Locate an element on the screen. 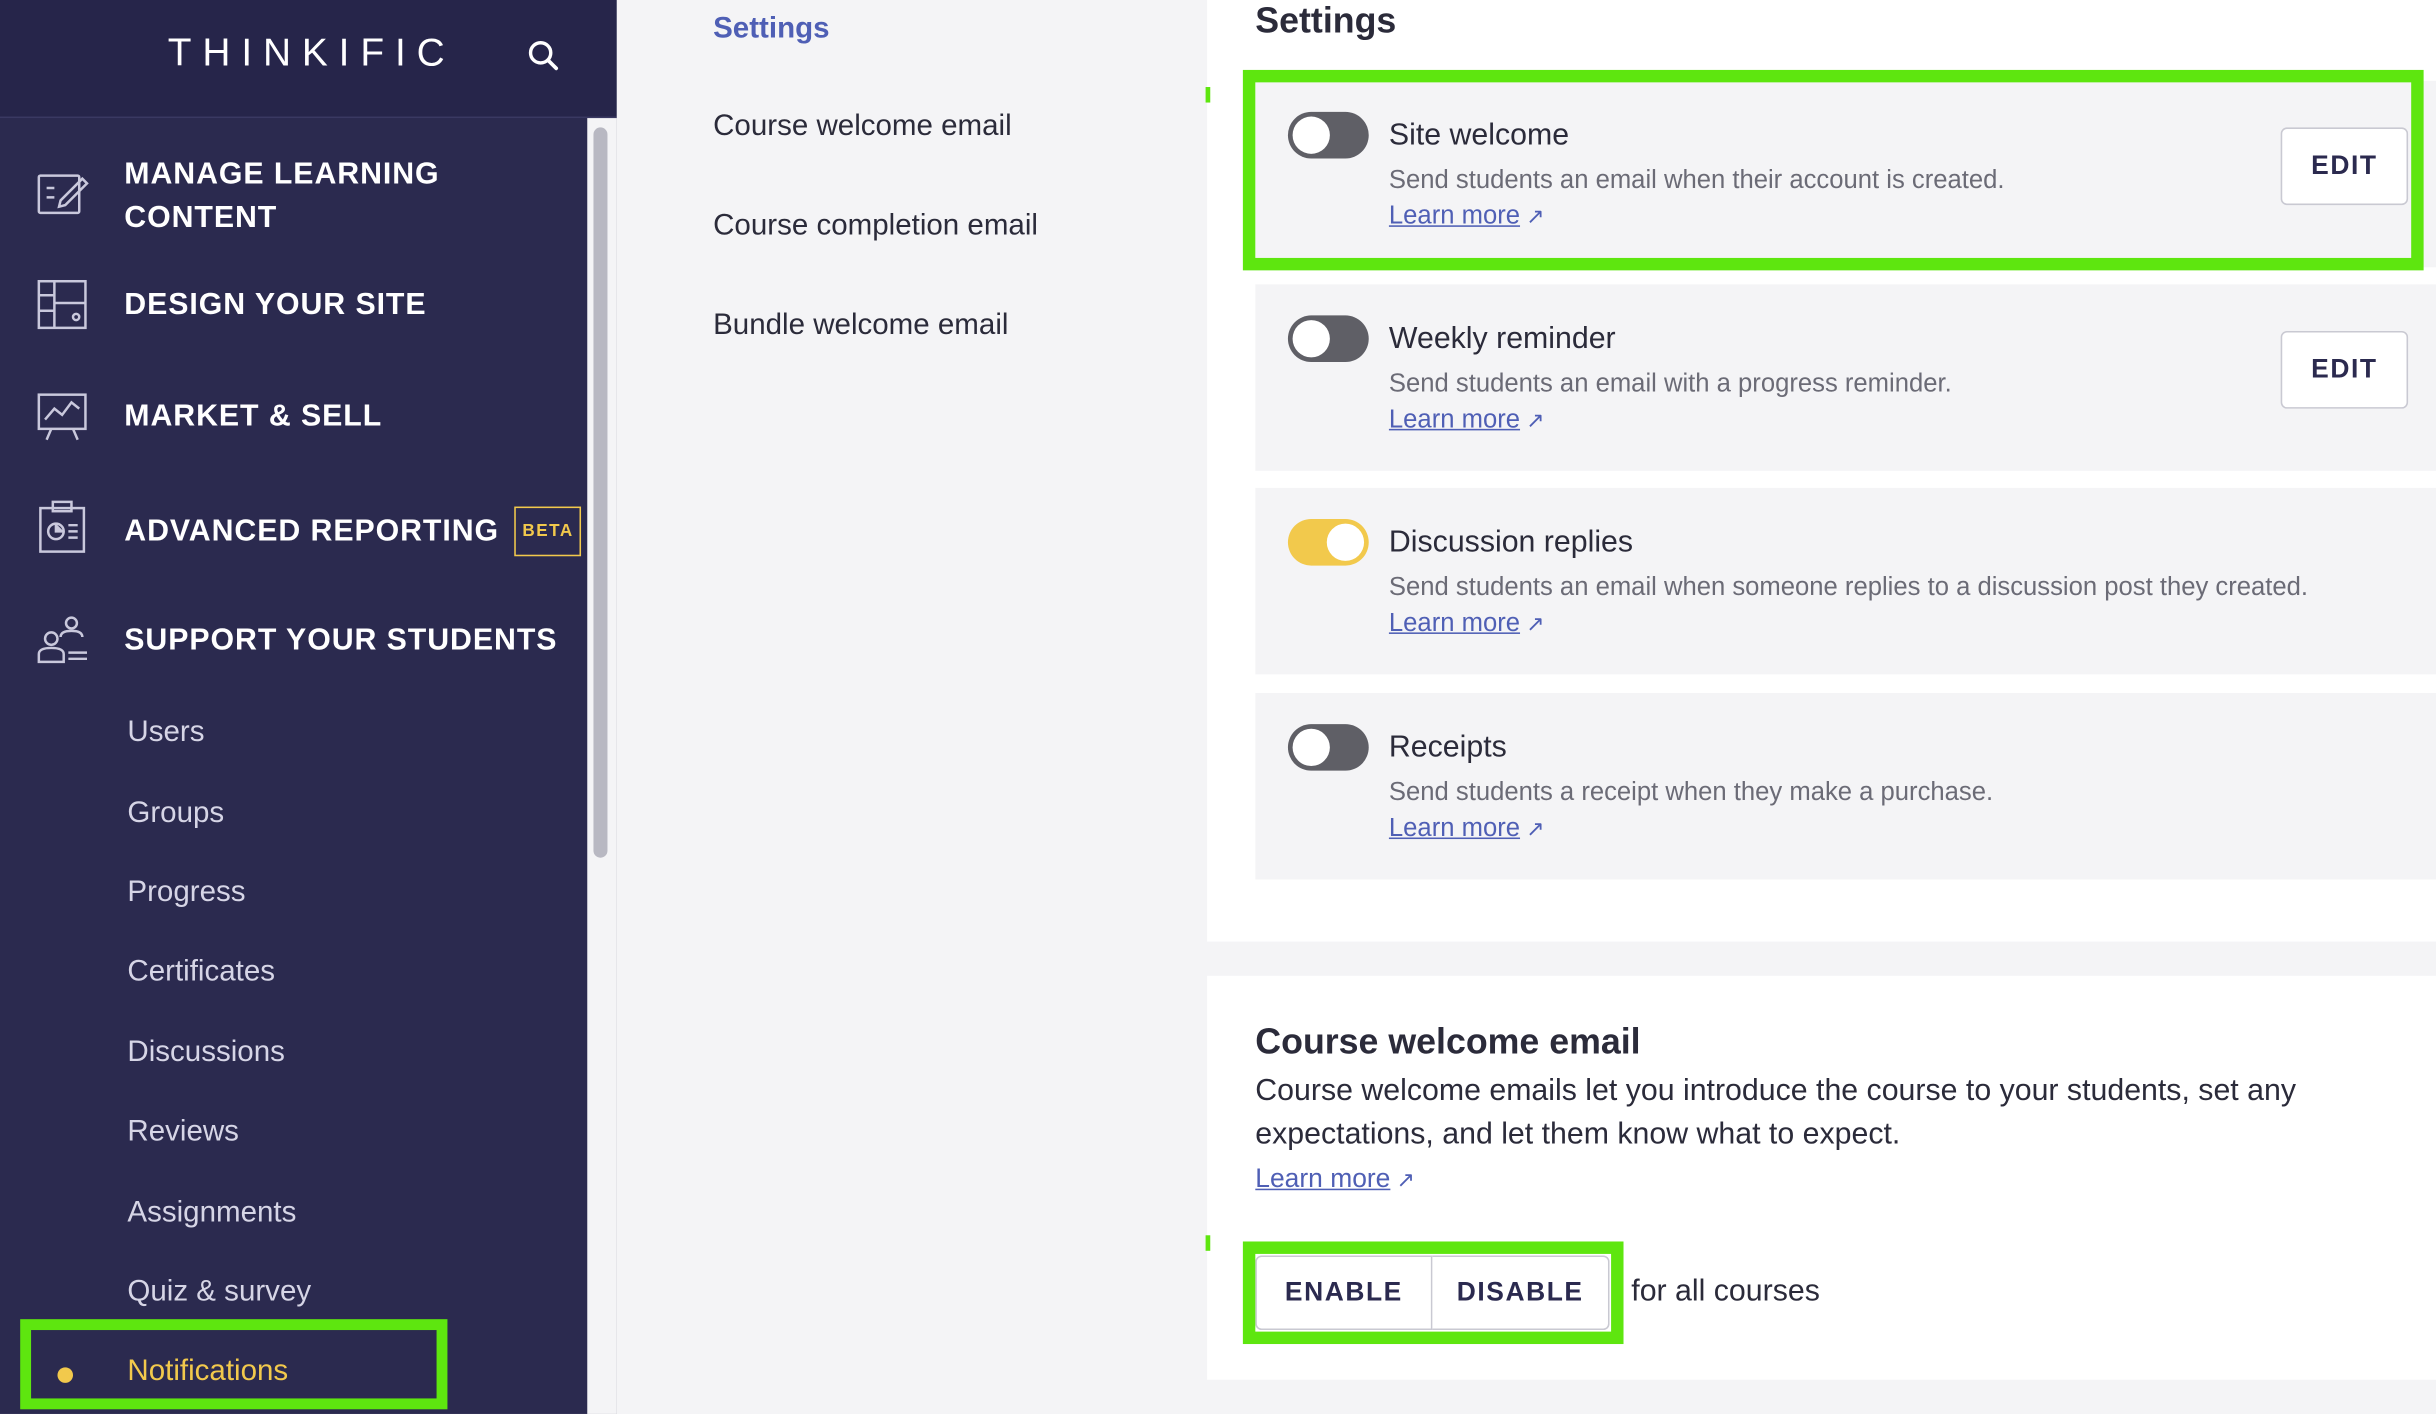 This screenshot has height=1414, width=2436. nav-design-your-site: DESIGN YOUR SITE is located at coordinates (293, 305).